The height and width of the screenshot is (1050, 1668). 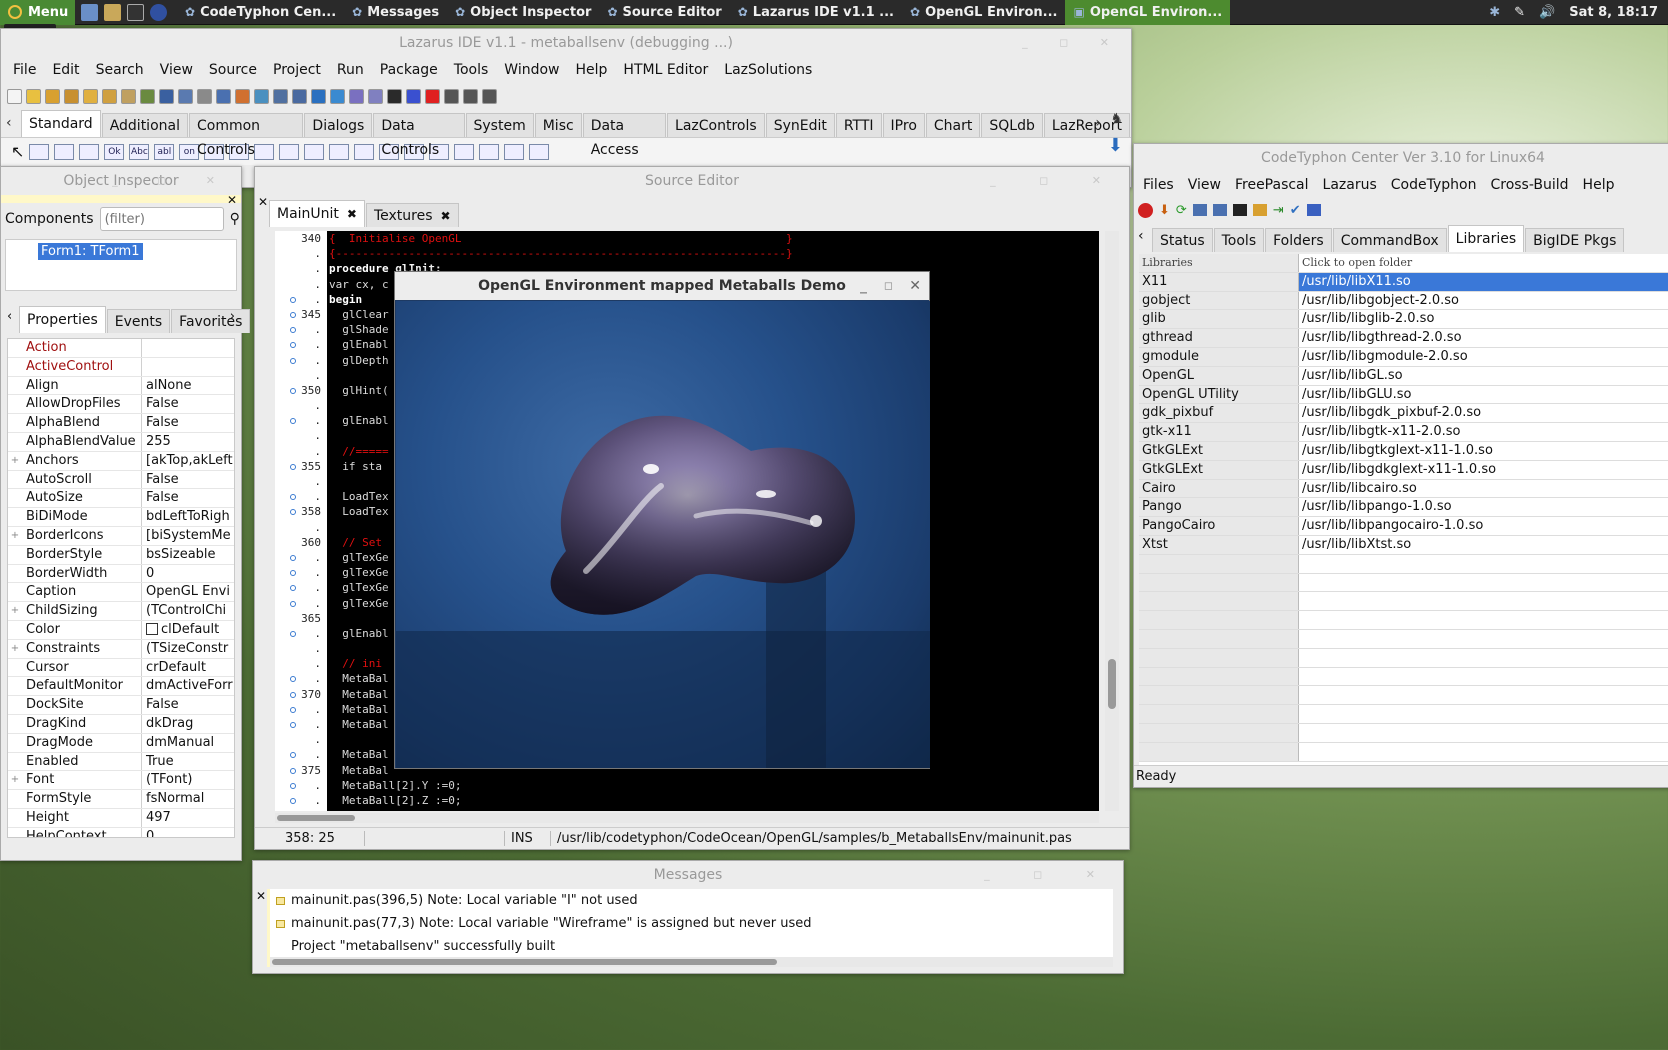 What do you see at coordinates (1219, 210) in the screenshot?
I see `windows-icon` at bounding box center [1219, 210].